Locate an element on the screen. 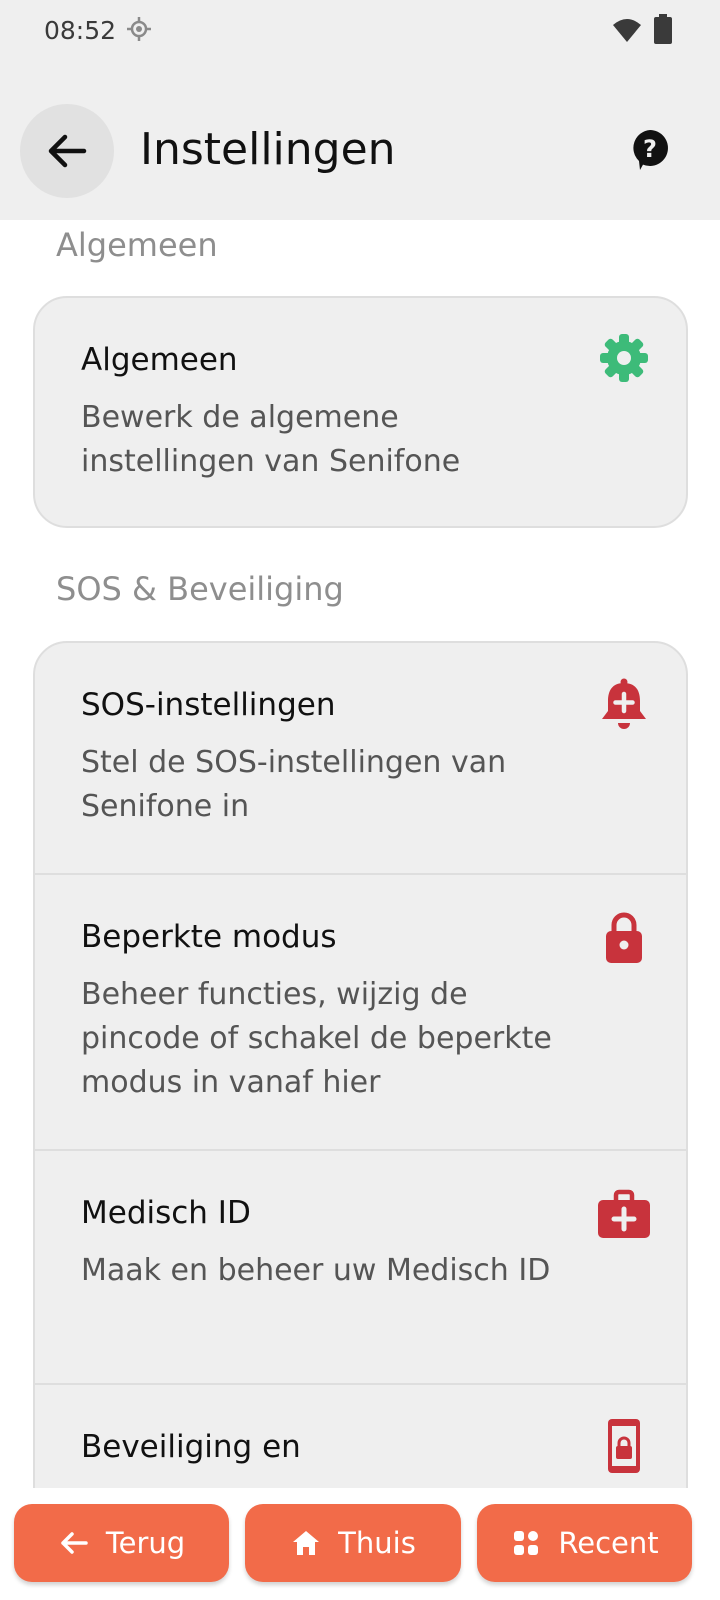 This screenshot has height=1600, width=720. item-subtitle: Stel de SOS-instellingen van Senifone in is located at coordinates (294, 784).